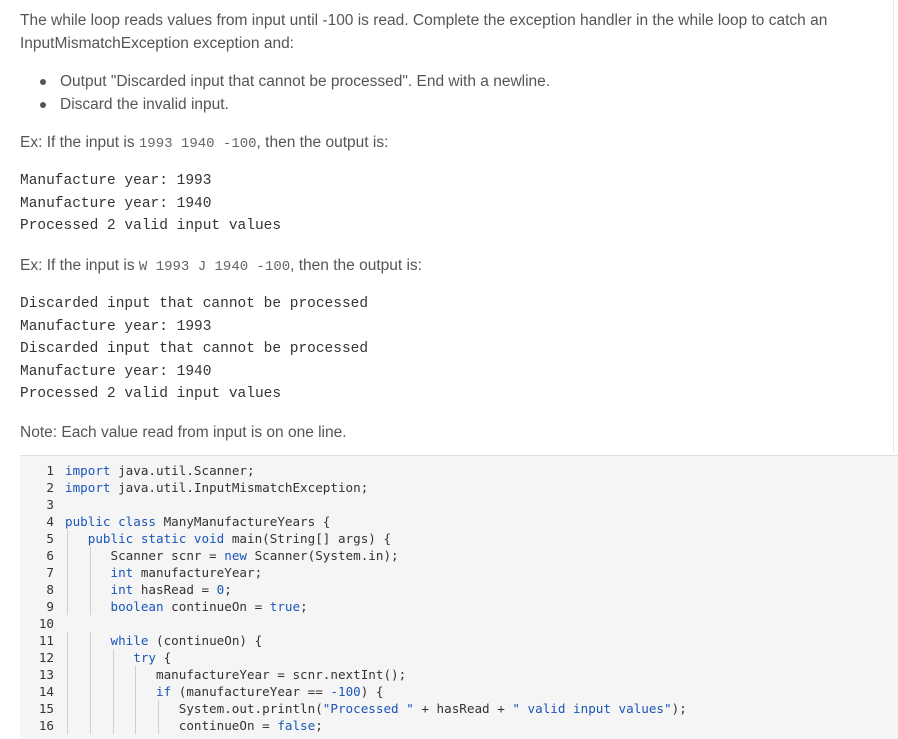  What do you see at coordinates (46, 657) in the screenshot?
I see `line-number: 12` at bounding box center [46, 657].